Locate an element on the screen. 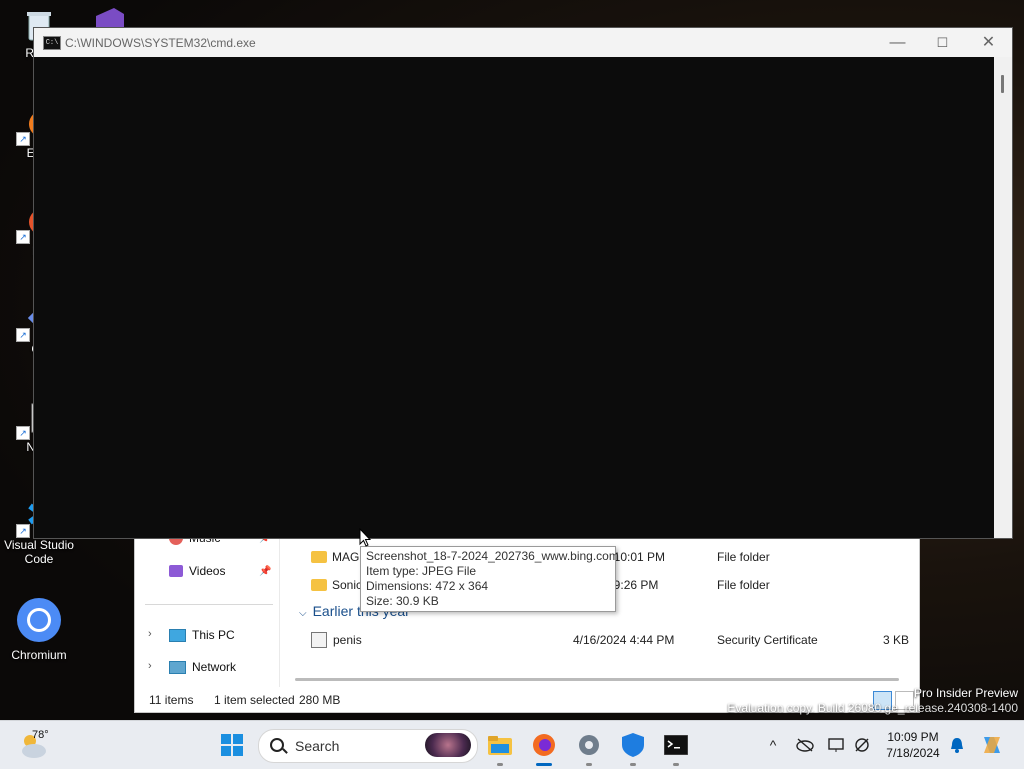  start-button is located at coordinates (232, 745).